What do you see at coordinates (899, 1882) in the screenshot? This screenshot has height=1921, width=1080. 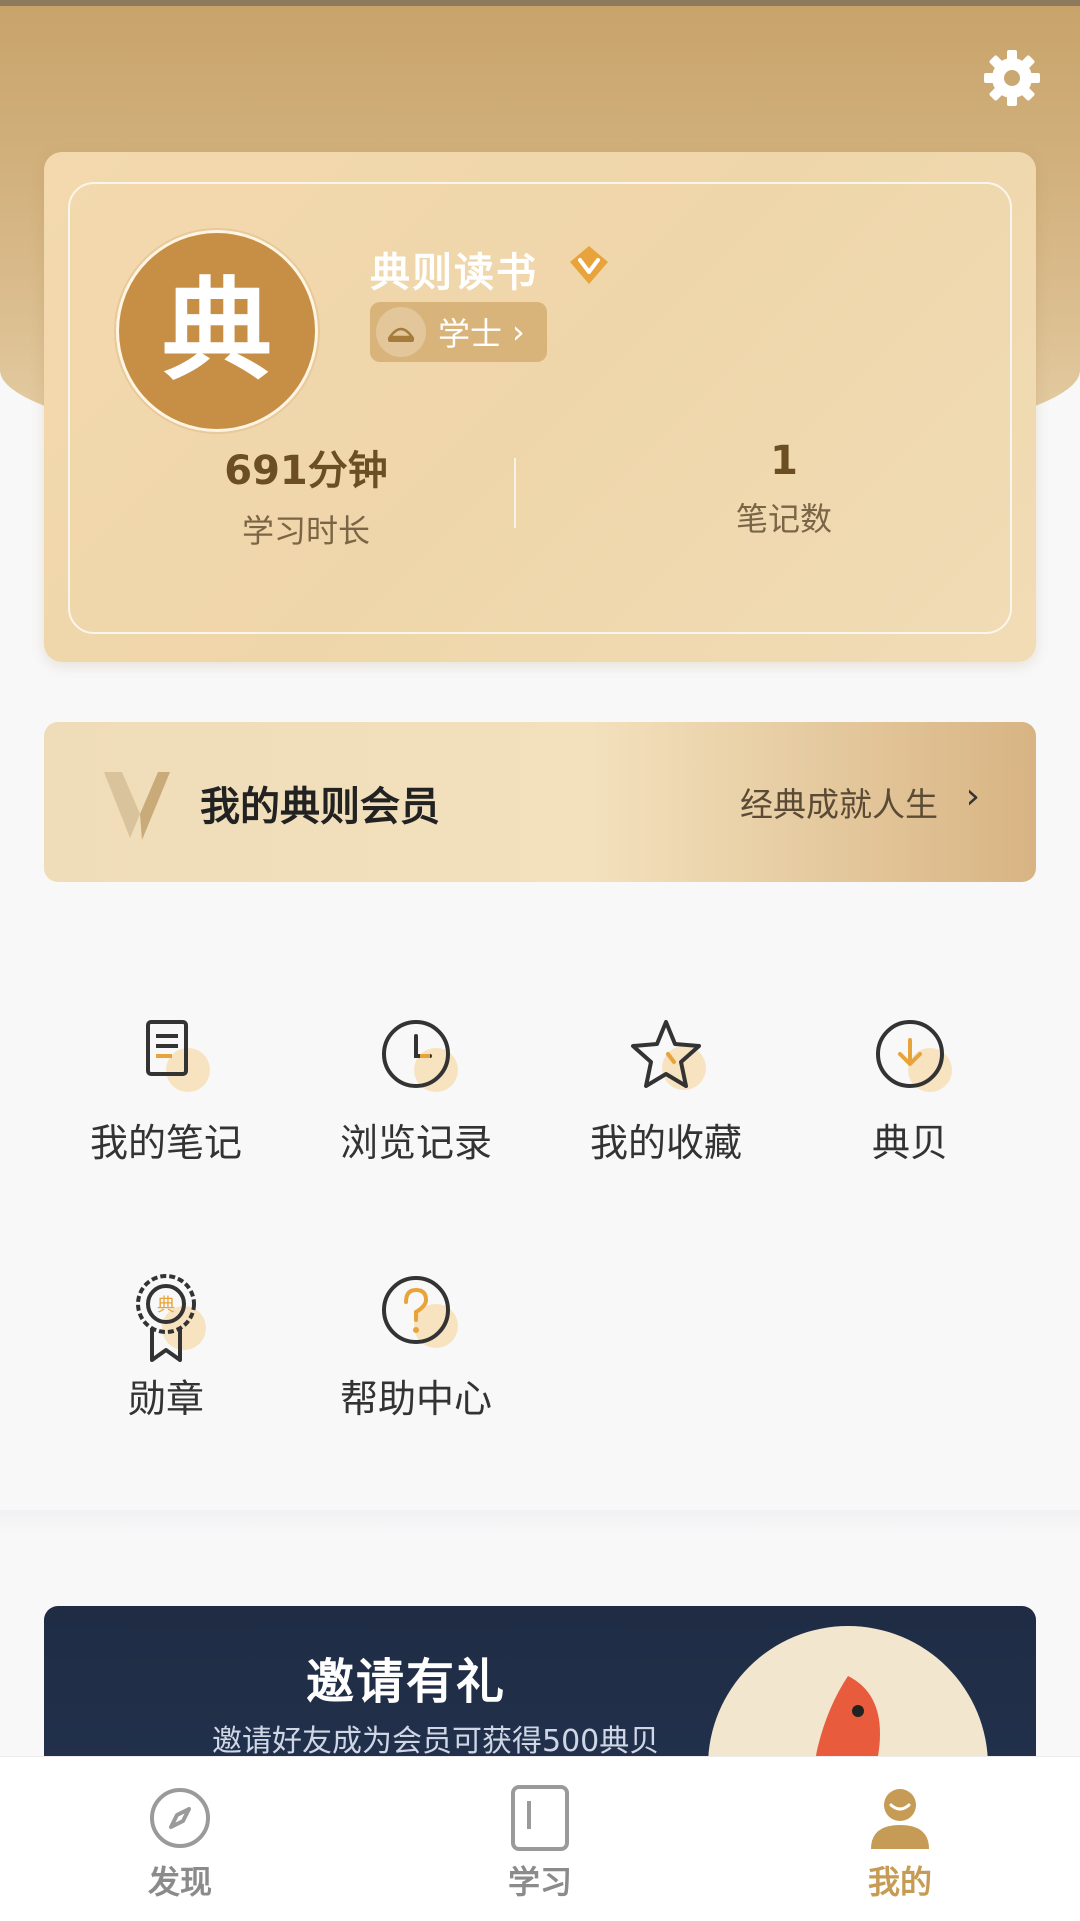 I see `tab-label: 我的` at bounding box center [899, 1882].